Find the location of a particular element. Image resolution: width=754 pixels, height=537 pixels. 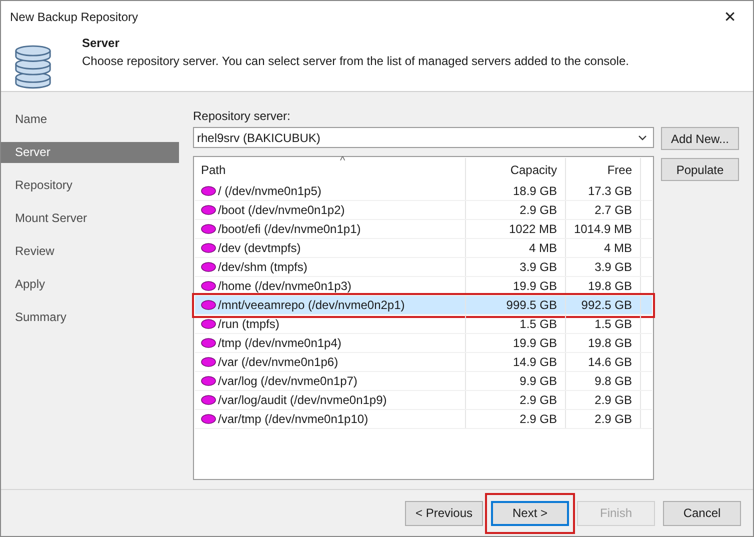

wizard-step: Name is located at coordinates (90, 119).